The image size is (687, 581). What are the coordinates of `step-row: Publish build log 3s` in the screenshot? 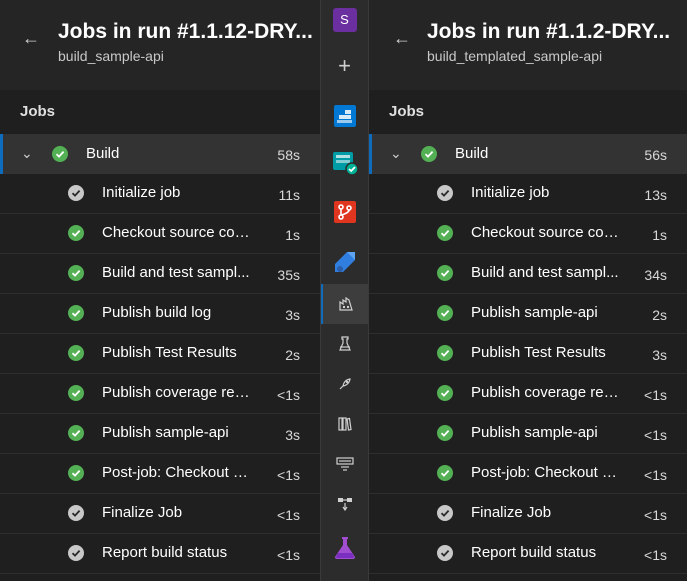 It's located at (160, 314).